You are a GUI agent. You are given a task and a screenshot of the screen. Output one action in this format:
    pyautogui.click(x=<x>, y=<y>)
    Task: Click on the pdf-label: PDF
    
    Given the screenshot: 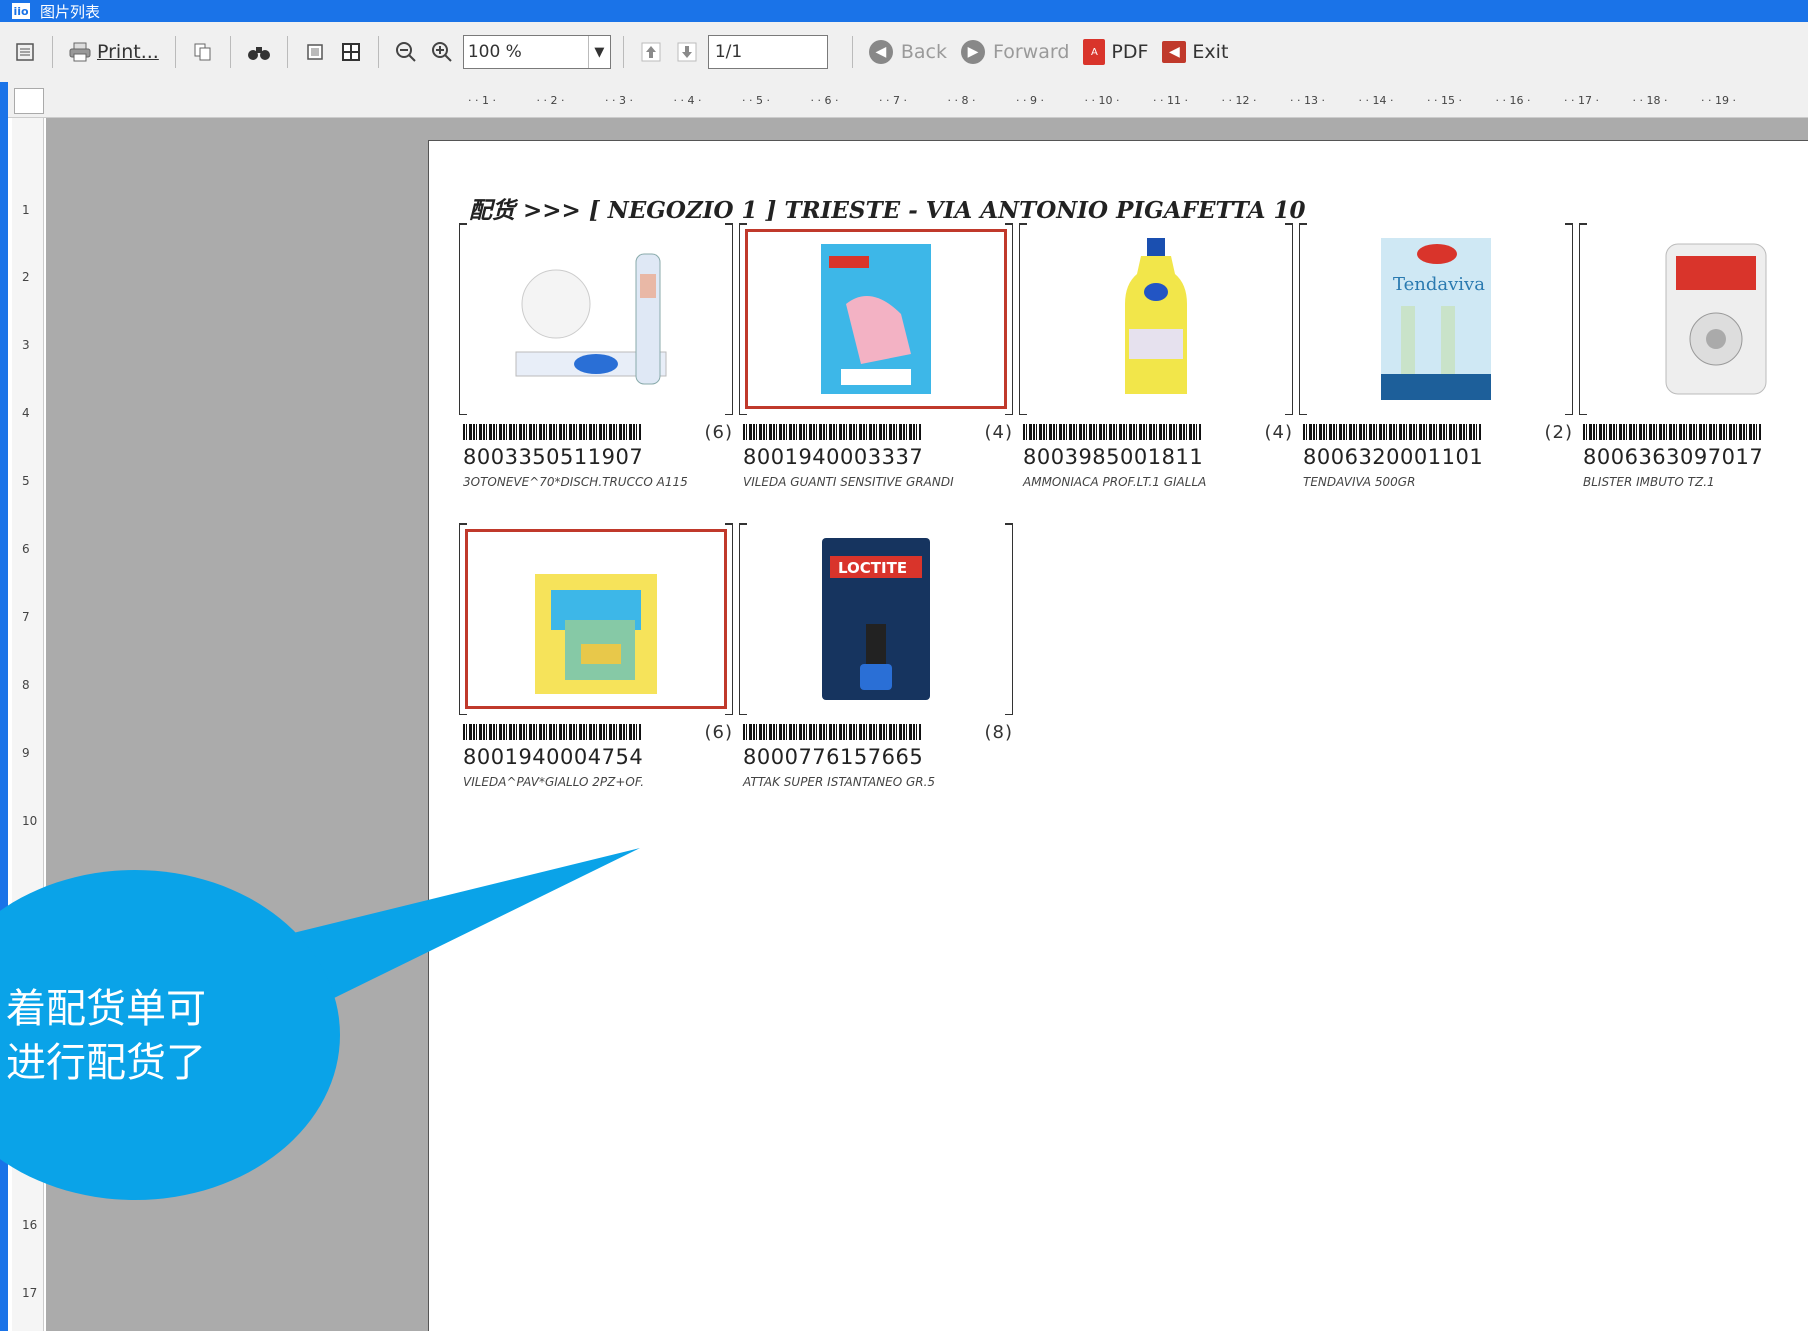 What is the action you would take?
    pyautogui.click(x=1130, y=52)
    